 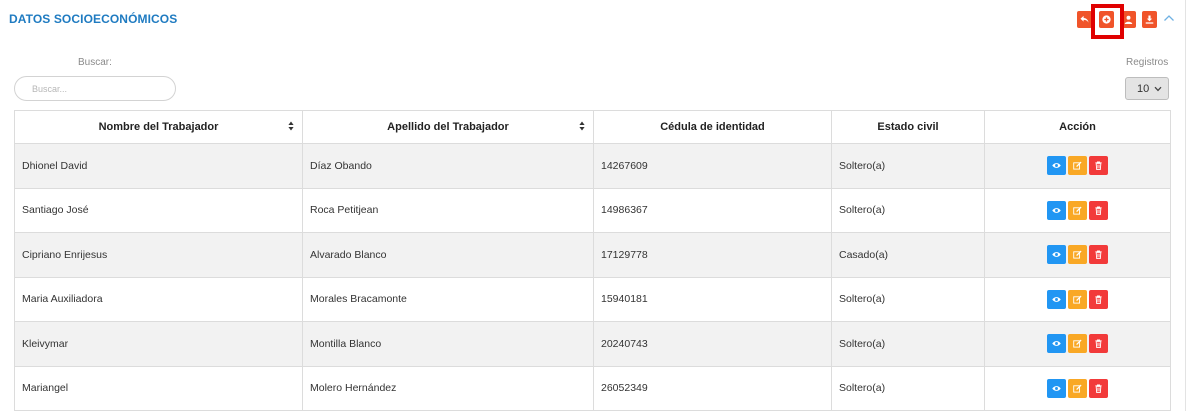 I want to click on header-estado-civil: Estado civil, so click(x=908, y=127).